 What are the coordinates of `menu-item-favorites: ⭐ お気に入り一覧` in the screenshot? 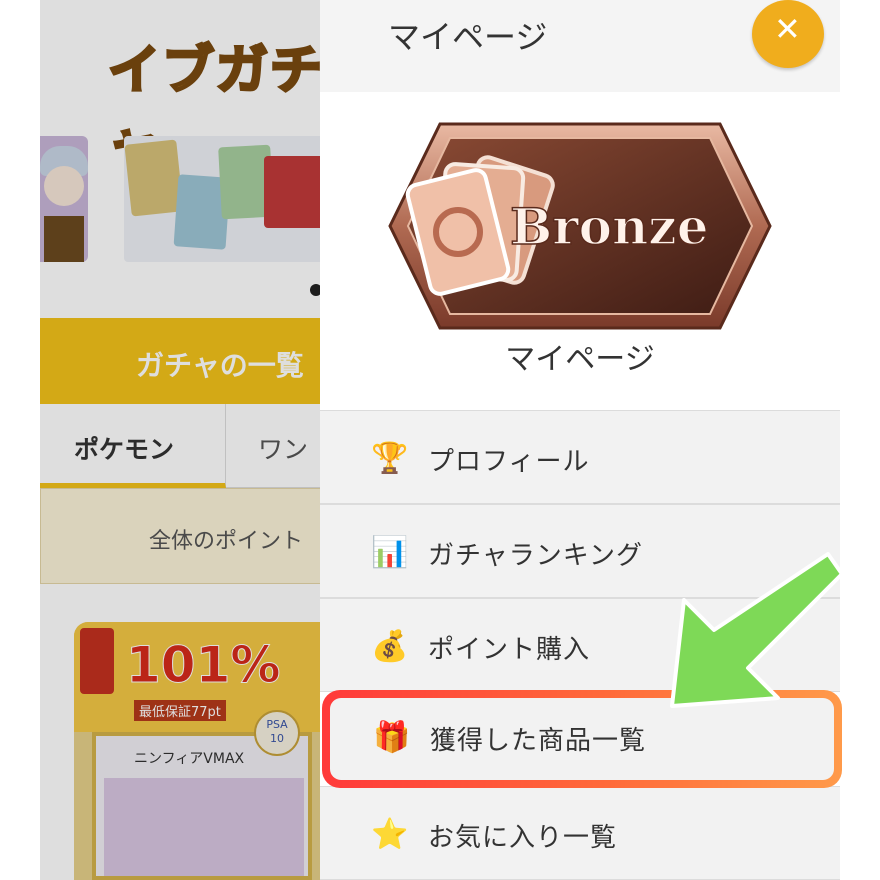 It's located at (580, 833).